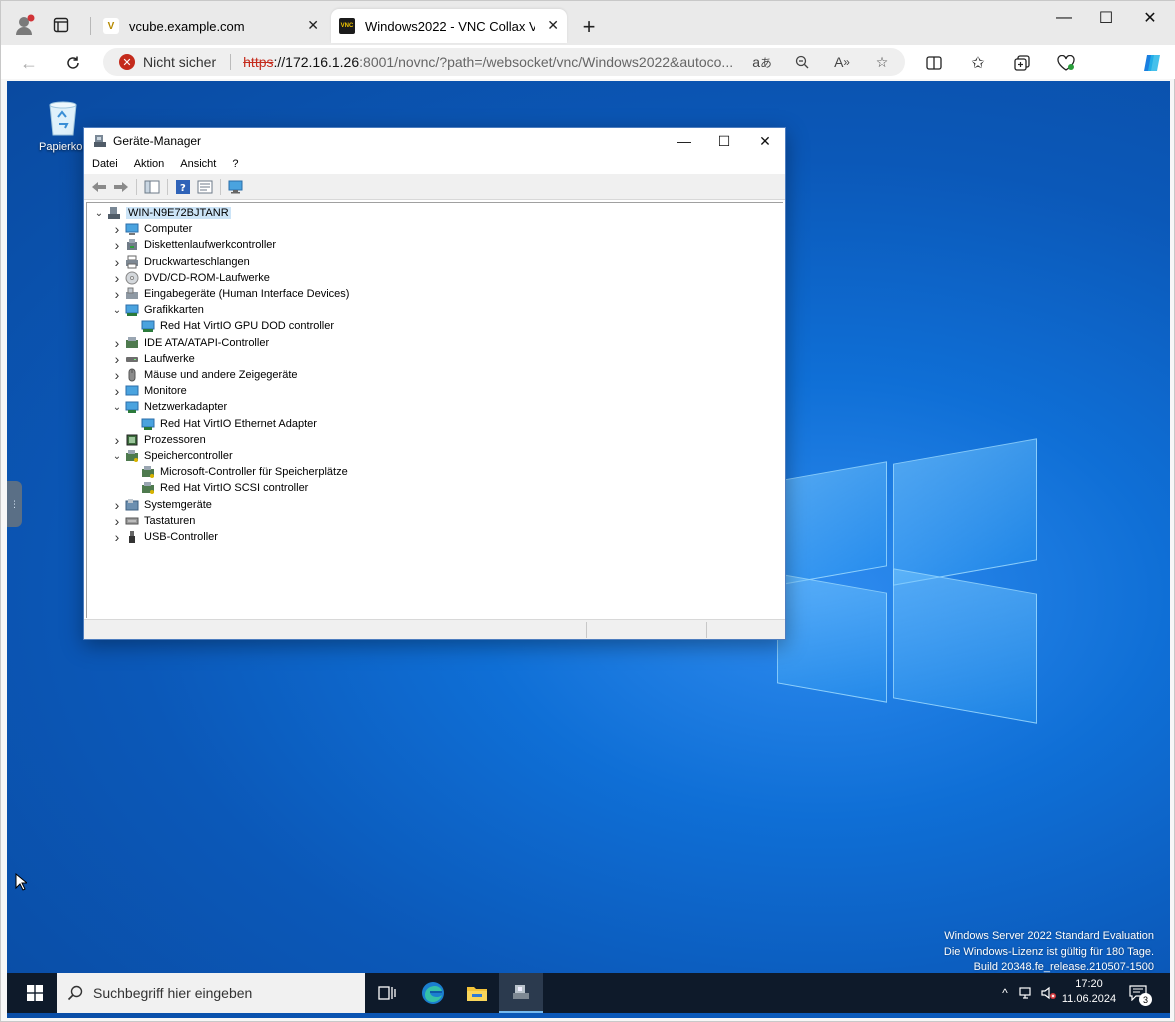 This screenshot has height=1022, width=1175. I want to click on device-category: › DVD/CD-ROM-Laufwerke, so click(189, 278).